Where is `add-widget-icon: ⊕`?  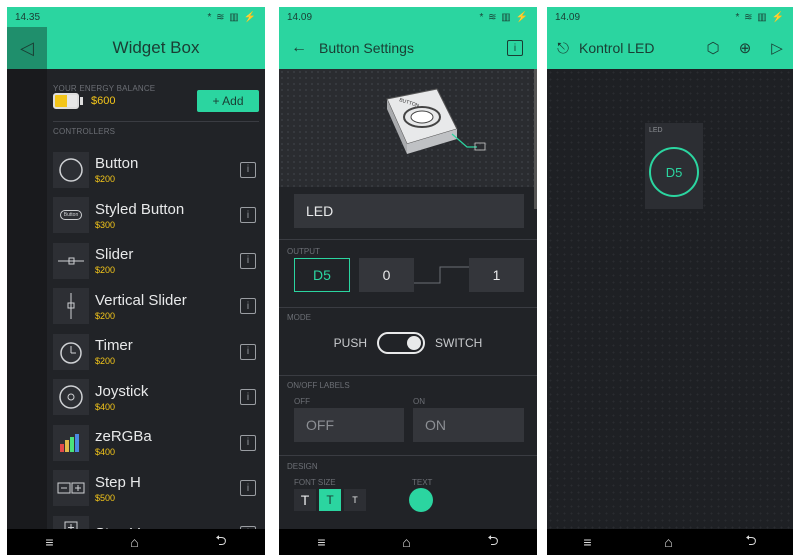 add-widget-icon: ⊕ is located at coordinates (745, 48).